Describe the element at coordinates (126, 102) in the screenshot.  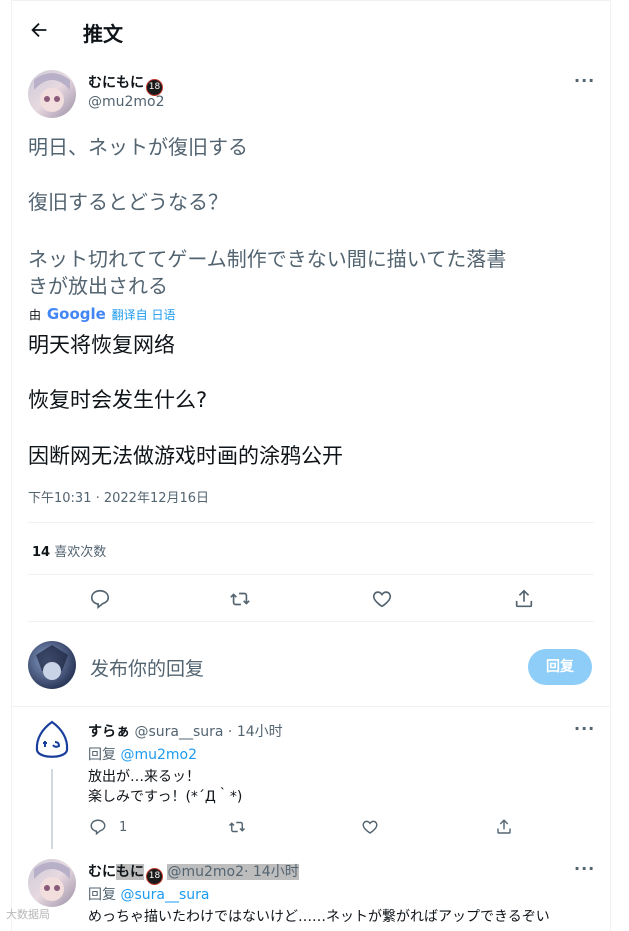
I see `author-handle: @mu2mo2` at that location.